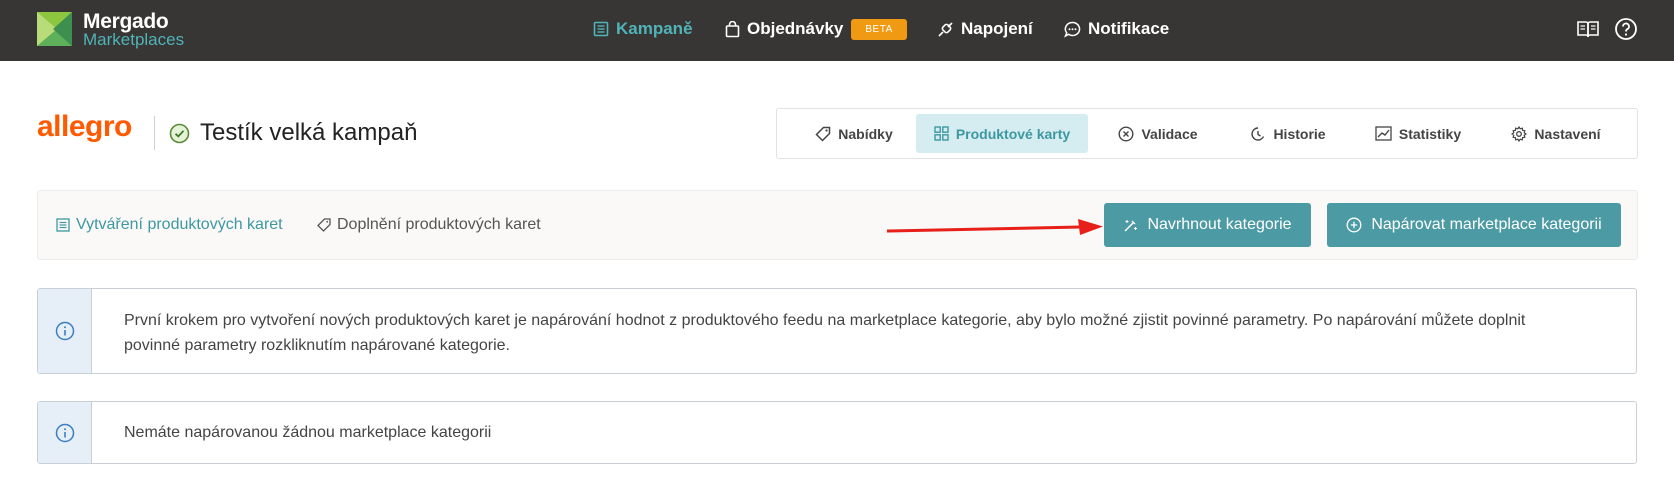 The width and height of the screenshot is (1674, 499). Describe the element at coordinates (1169, 133) in the screenshot. I see `tab-validation-label: Validace` at that location.